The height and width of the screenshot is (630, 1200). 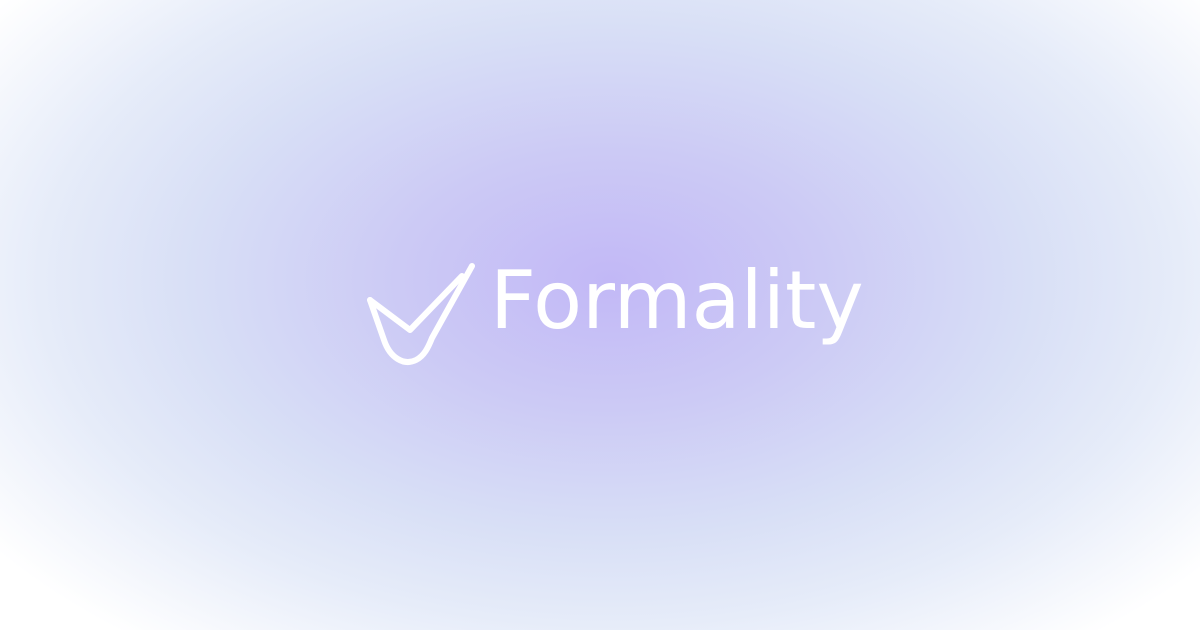 What do you see at coordinates (677, 300) in the screenshot?
I see `brand-wordmark: Formality` at bounding box center [677, 300].